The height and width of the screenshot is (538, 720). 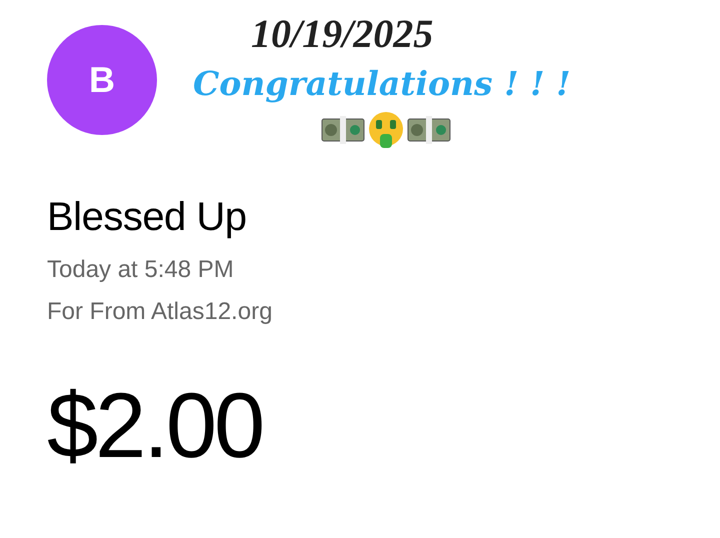 I want to click on payment-time: Today at 5:48 PM, so click(x=141, y=270).